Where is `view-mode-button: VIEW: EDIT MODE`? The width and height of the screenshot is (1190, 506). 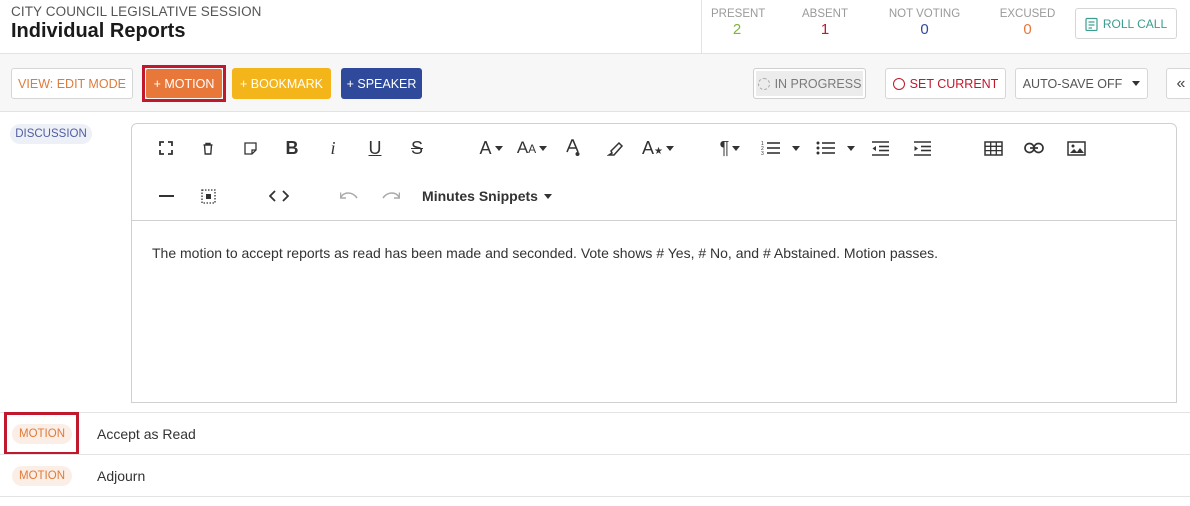 view-mode-button: VIEW: EDIT MODE is located at coordinates (72, 83).